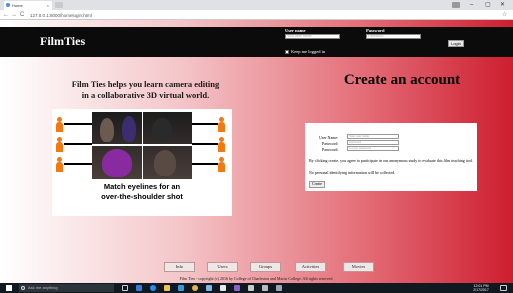 This screenshot has height=293, width=513. I want to click on page-favicon-icon, so click(8, 5).